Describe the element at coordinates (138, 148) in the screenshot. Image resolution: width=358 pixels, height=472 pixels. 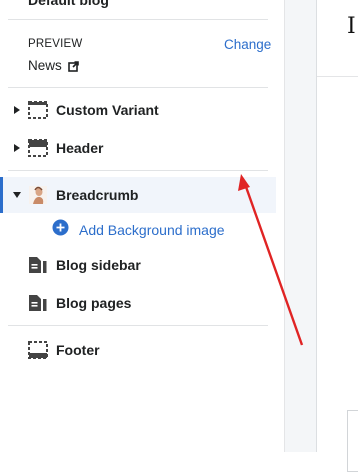
I see `section-header: Header` at that location.